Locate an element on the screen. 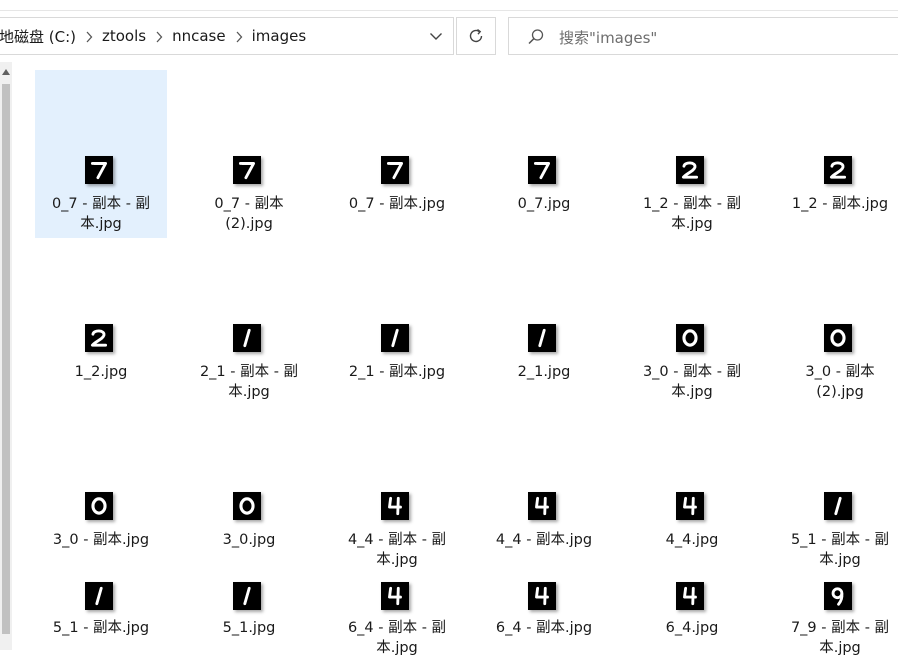 The width and height of the screenshot is (898, 658). file-name-line: 4_4 - 副本 - 副 is located at coordinates (397, 540).